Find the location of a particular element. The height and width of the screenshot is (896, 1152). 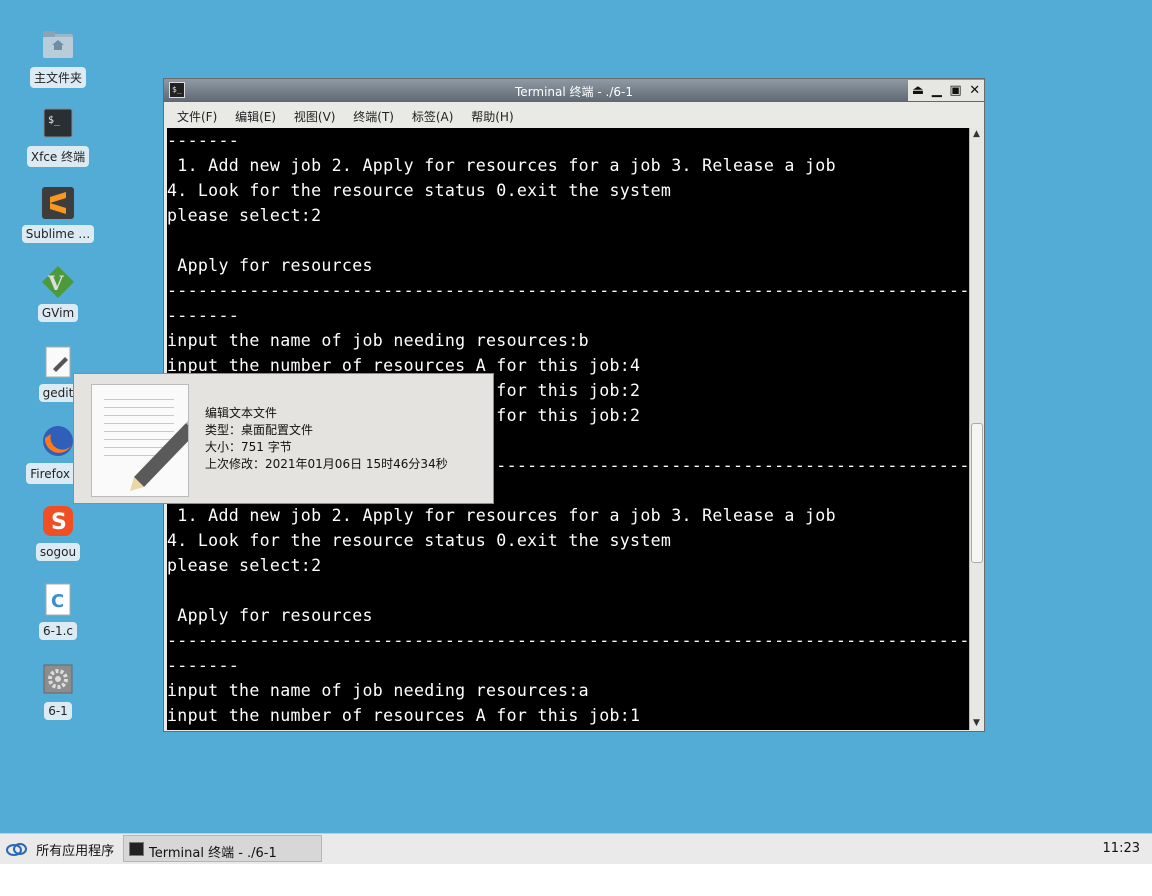

menu-file: 文件(F) is located at coordinates (197, 116).